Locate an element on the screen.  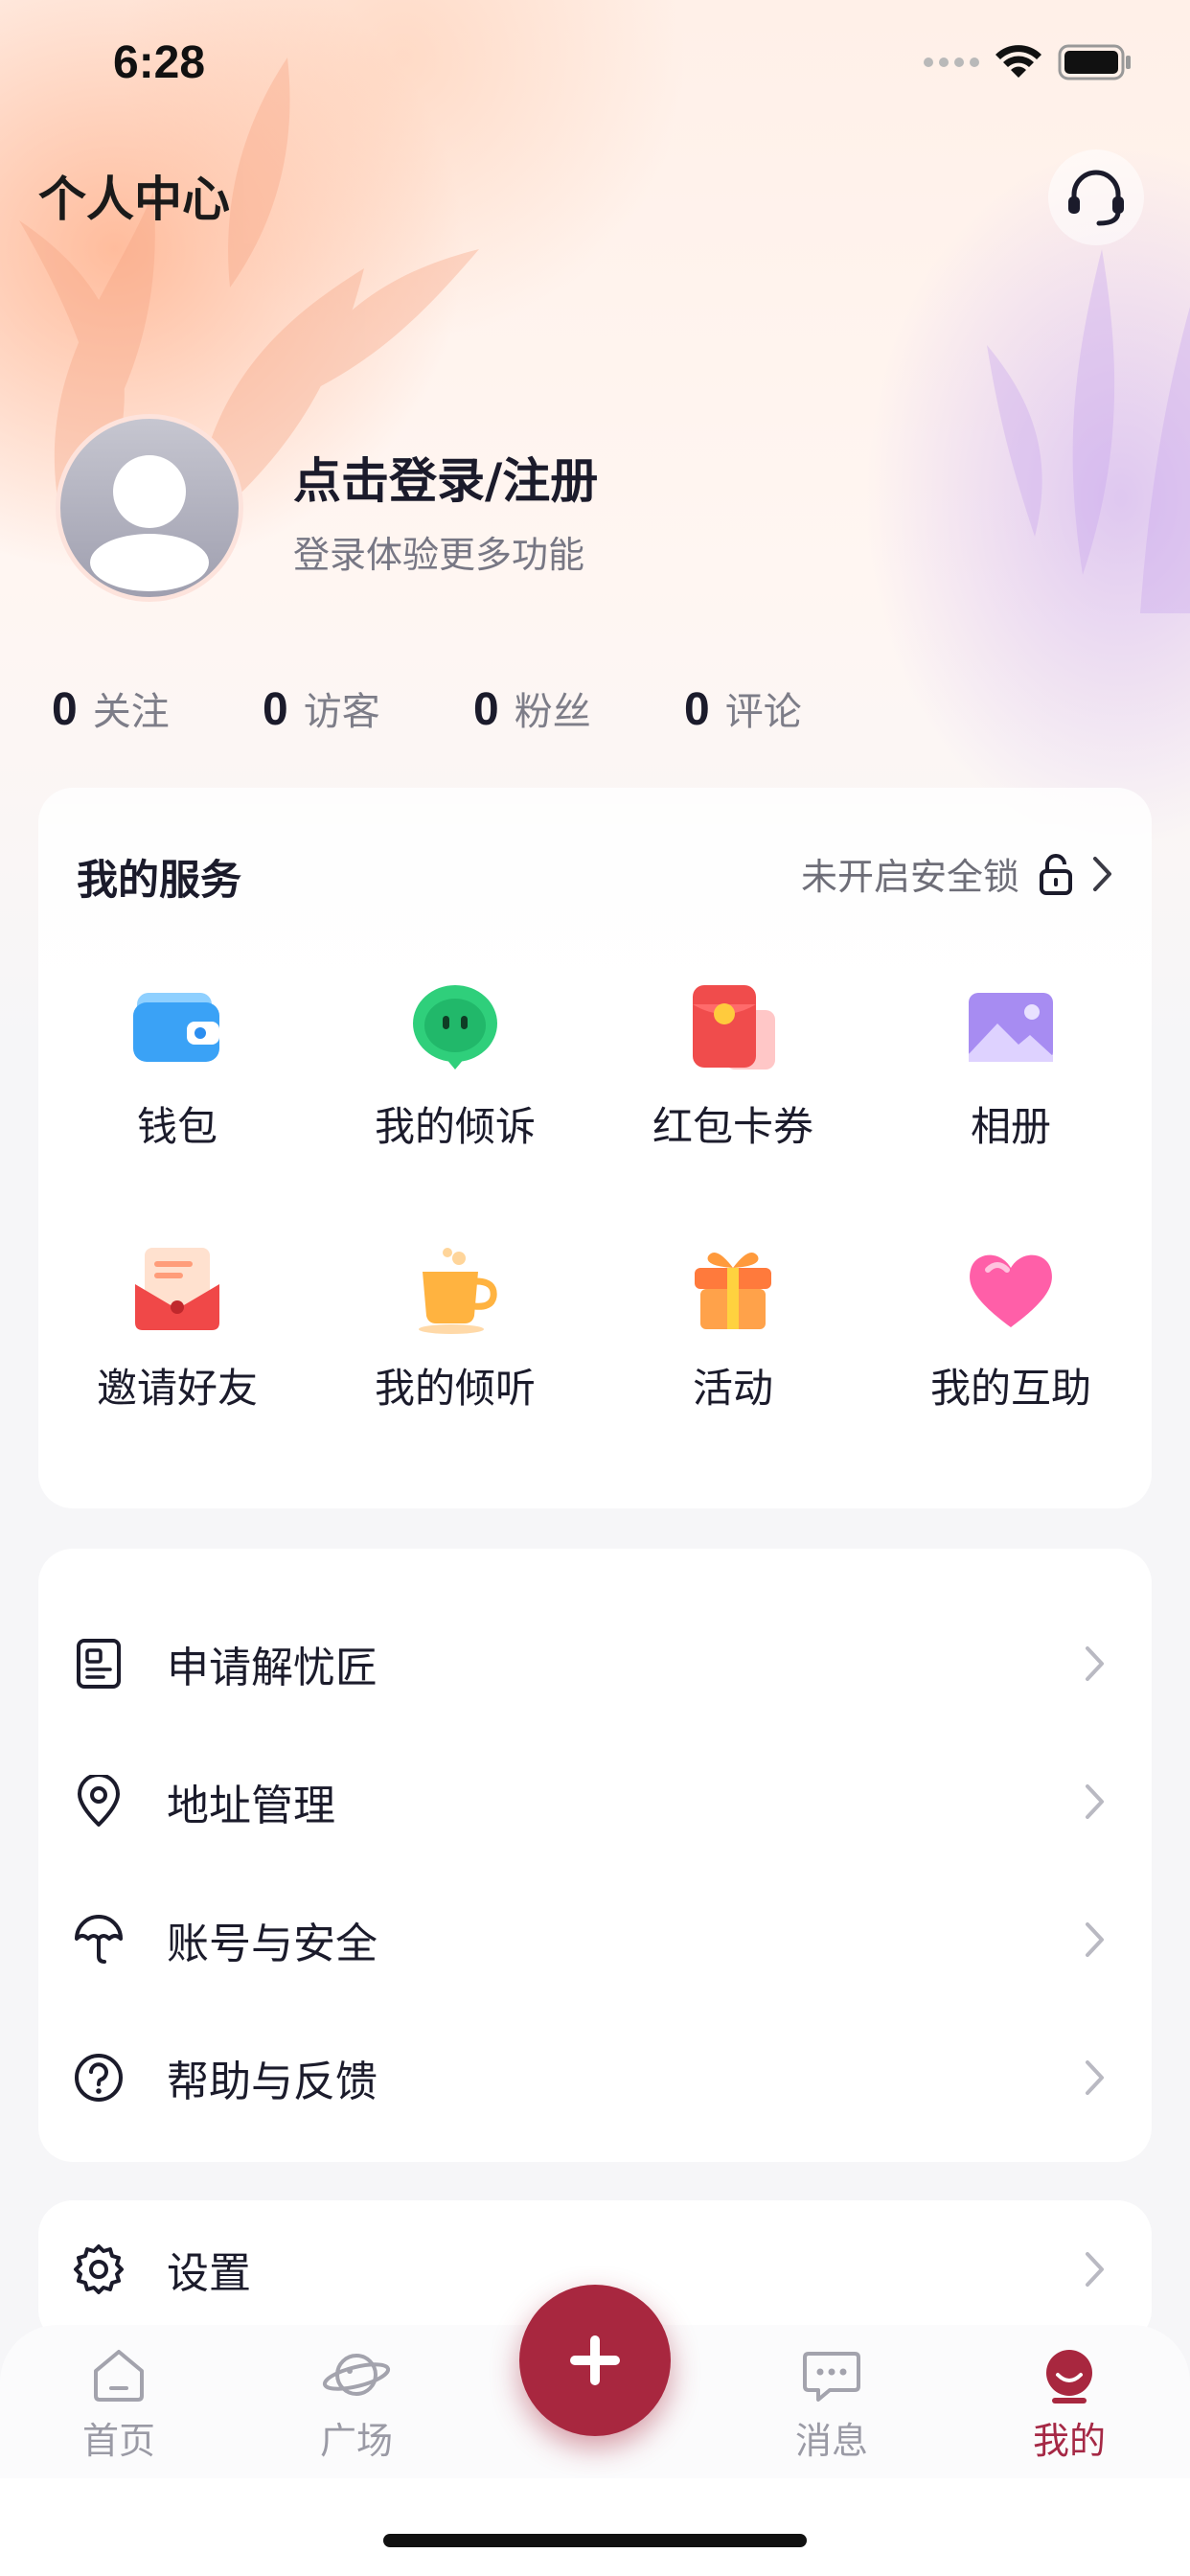
status-time: 6:28 is located at coordinates (159, 63).